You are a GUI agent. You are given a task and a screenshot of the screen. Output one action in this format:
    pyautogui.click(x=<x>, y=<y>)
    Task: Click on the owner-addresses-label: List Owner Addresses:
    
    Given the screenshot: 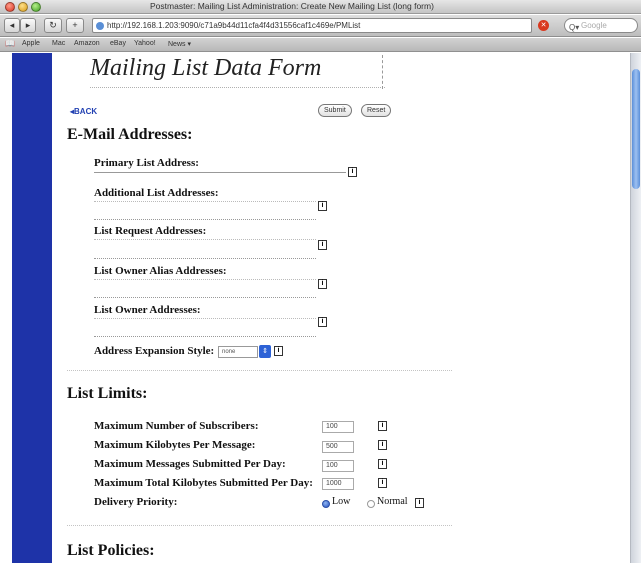 What is the action you would take?
    pyautogui.click(x=147, y=310)
    